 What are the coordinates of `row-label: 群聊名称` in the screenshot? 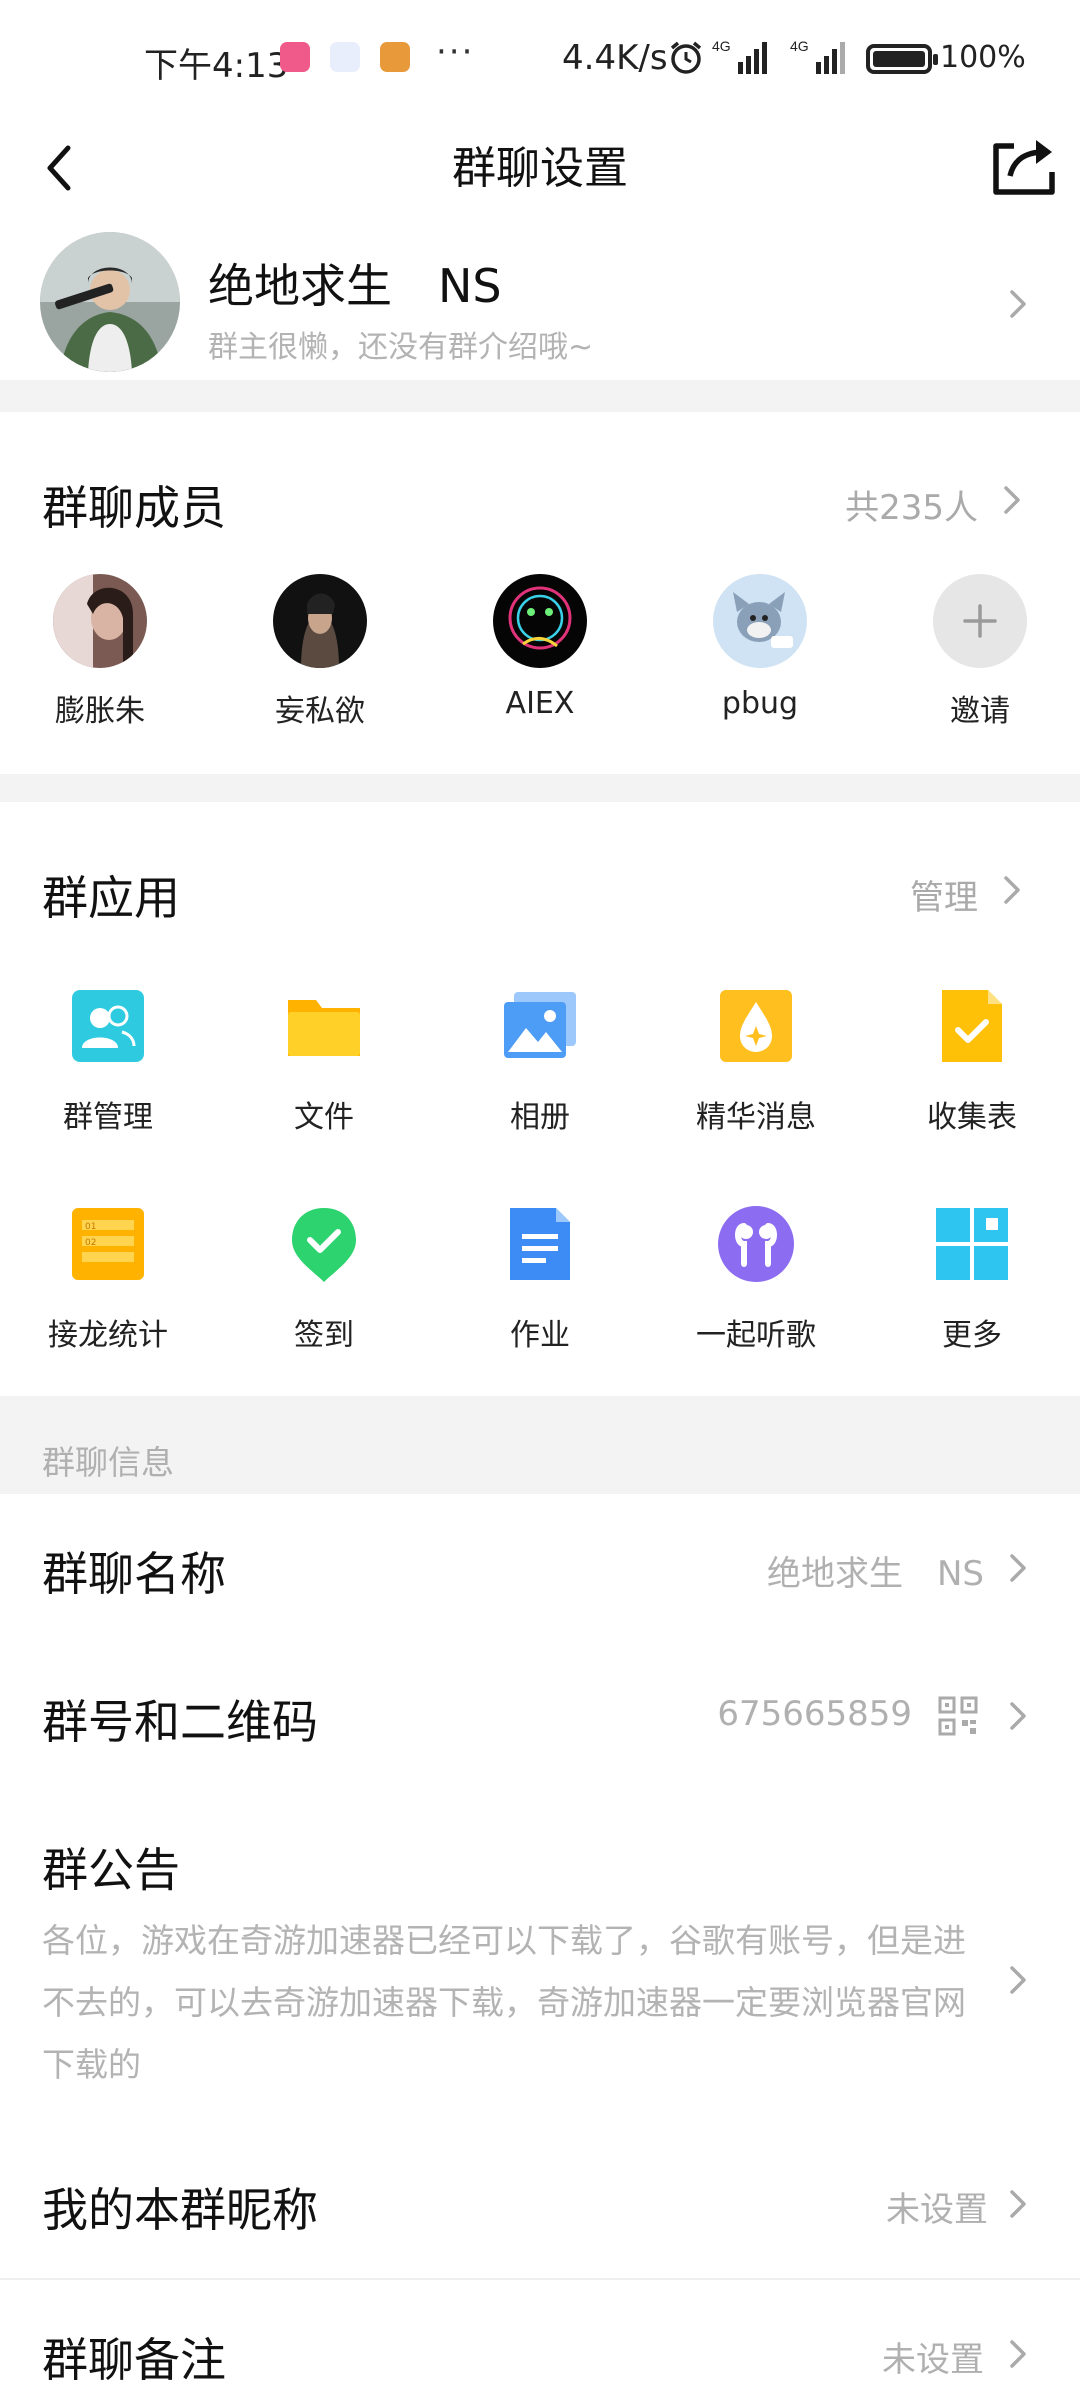 It's located at (134, 1574).